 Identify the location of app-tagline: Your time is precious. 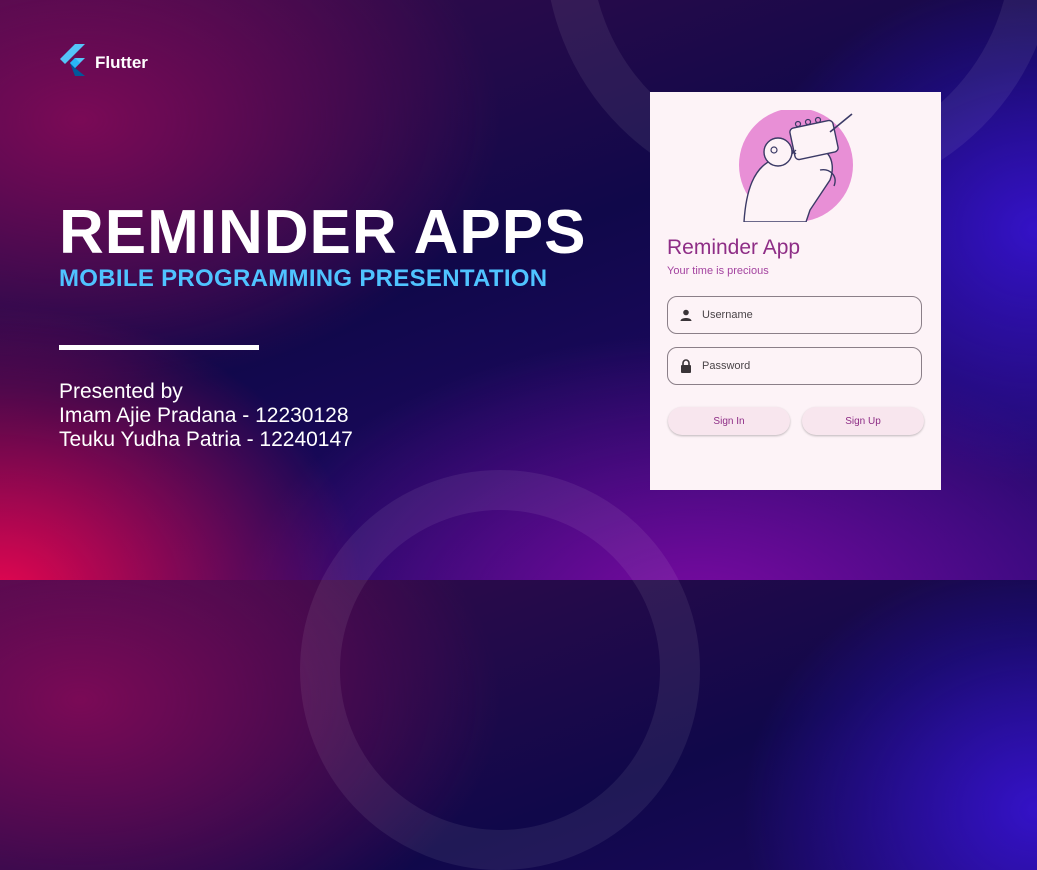
(718, 271).